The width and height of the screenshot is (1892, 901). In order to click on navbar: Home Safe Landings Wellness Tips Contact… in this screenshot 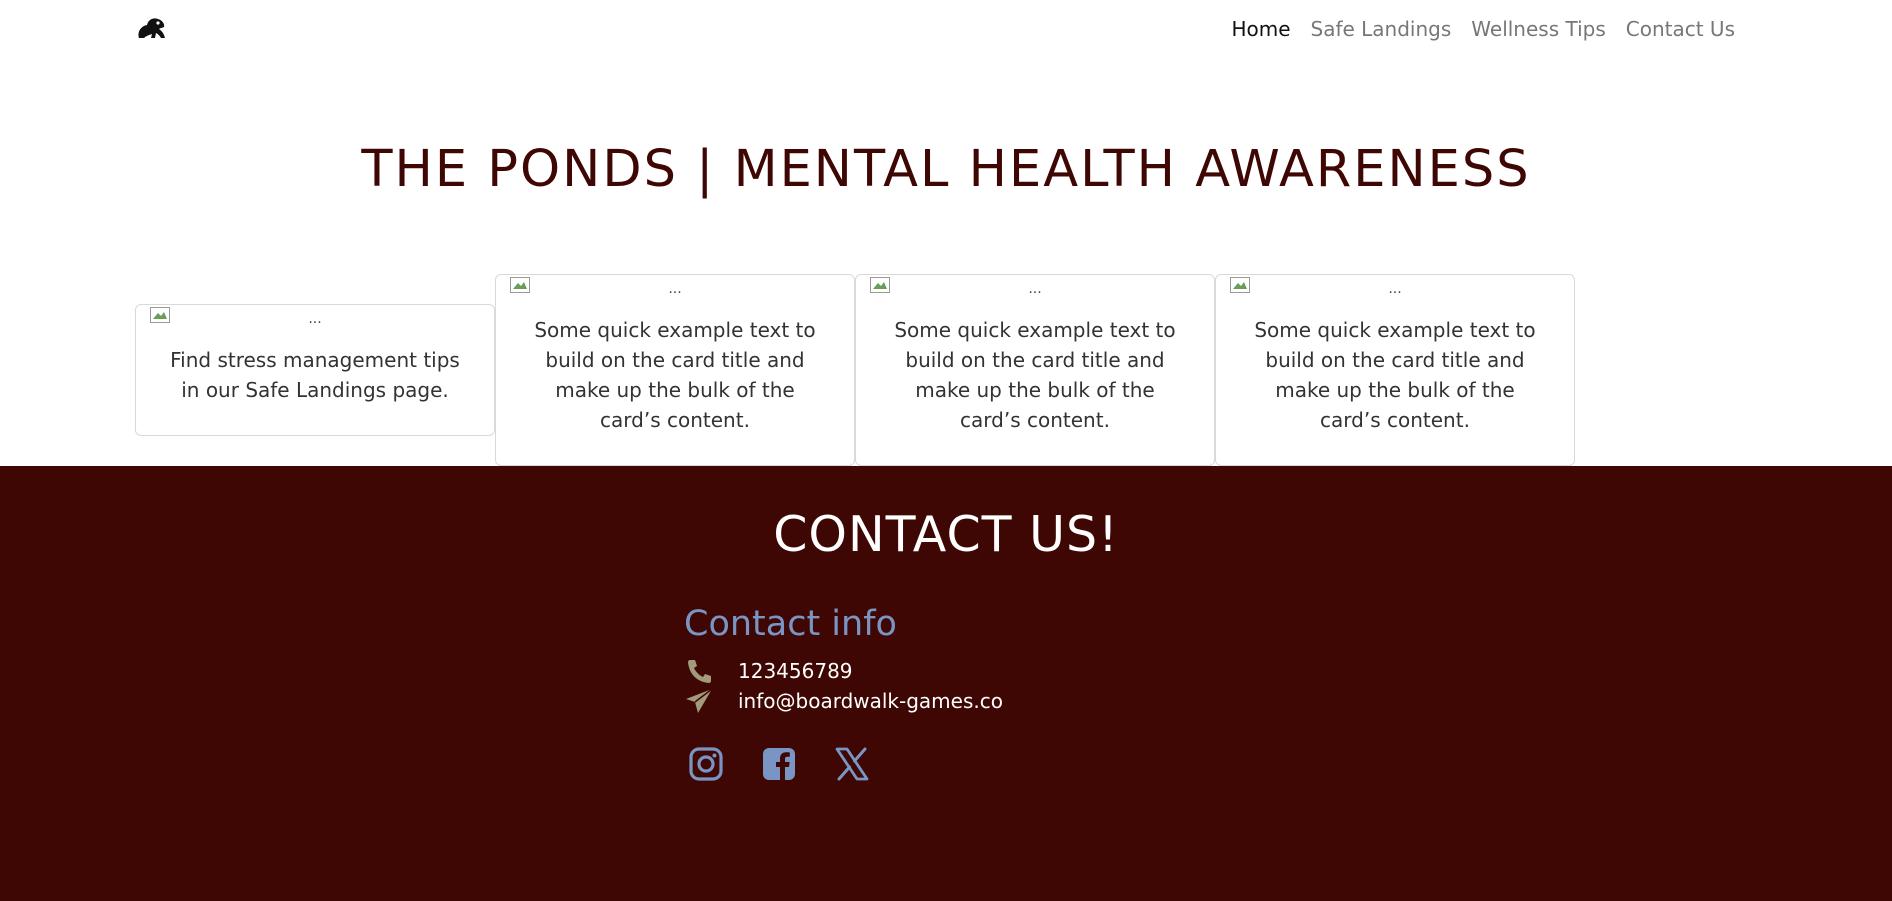, I will do `click(946, 30)`.